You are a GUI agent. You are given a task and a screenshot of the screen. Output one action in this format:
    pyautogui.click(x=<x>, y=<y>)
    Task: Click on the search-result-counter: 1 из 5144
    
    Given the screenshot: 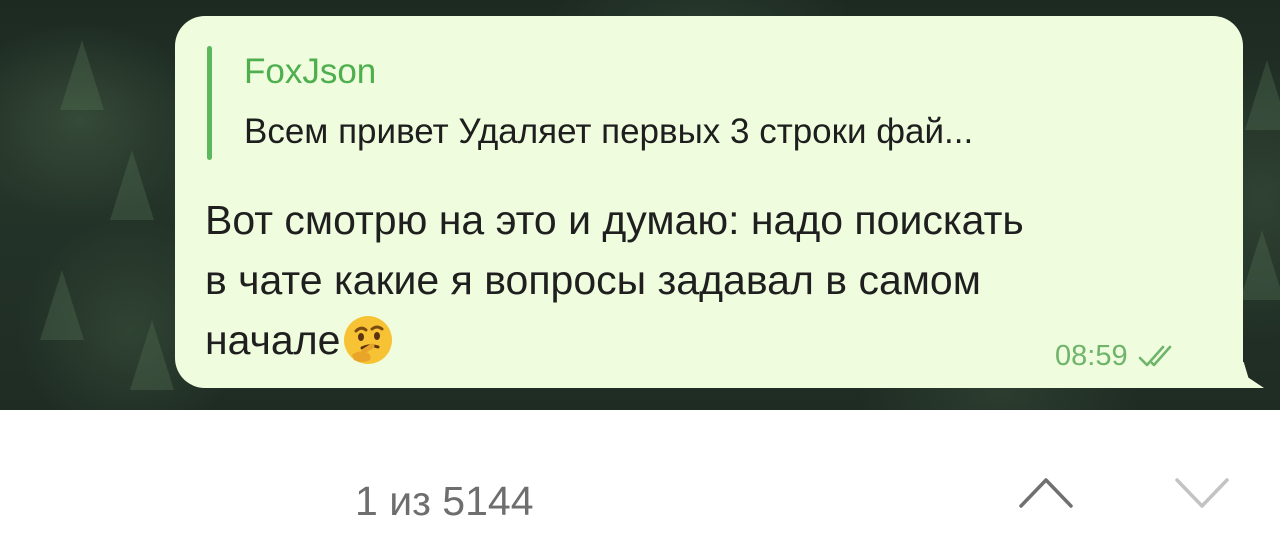 What is the action you would take?
    pyautogui.click(x=444, y=501)
    